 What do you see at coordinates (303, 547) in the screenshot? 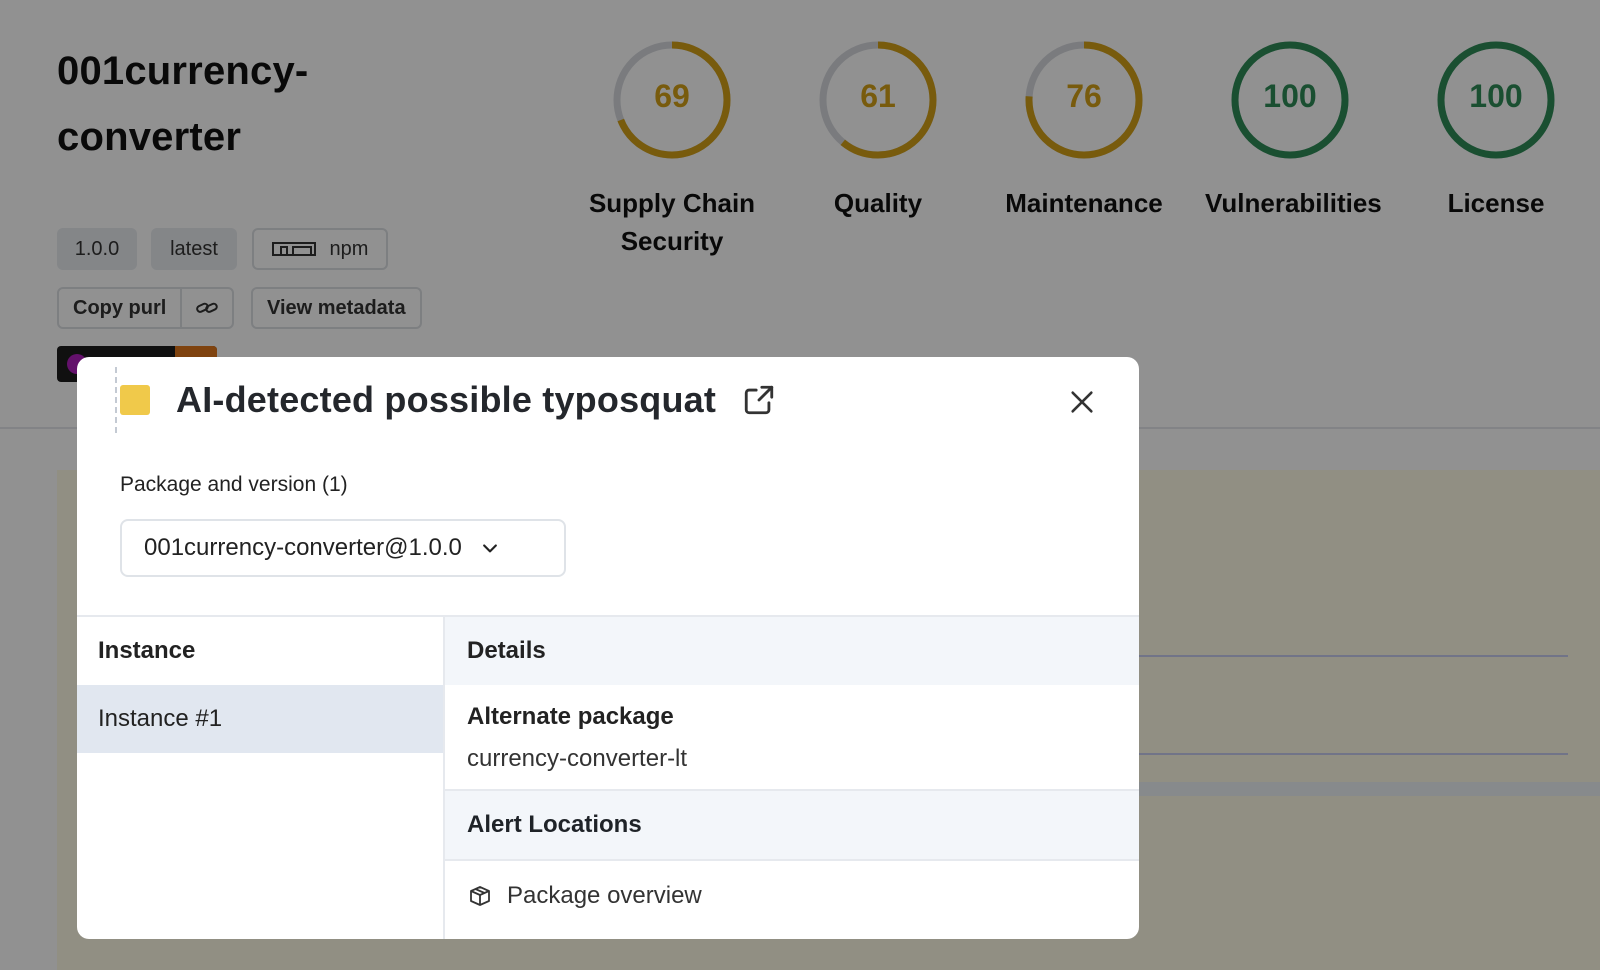
I see `selected-package: 001currency-converter@1.0.0` at bounding box center [303, 547].